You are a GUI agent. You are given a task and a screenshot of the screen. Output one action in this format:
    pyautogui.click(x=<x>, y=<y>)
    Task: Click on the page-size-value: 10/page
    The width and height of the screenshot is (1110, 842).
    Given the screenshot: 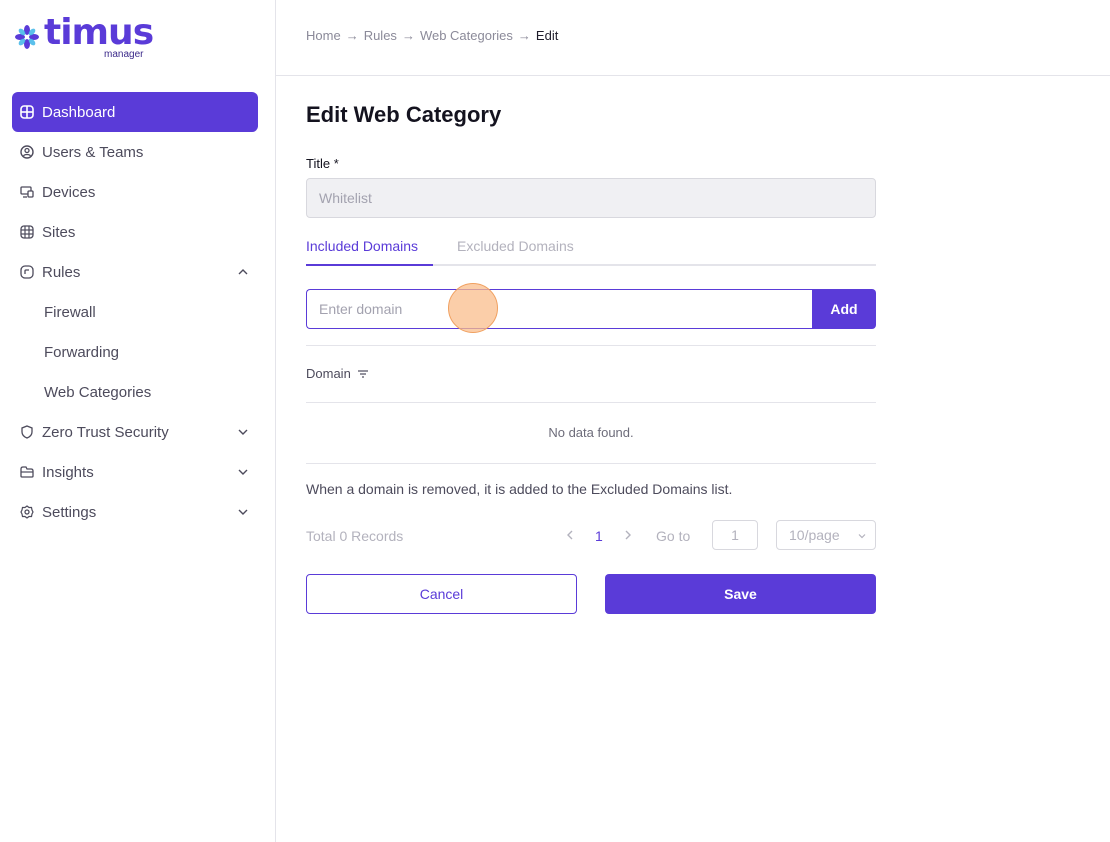 What is the action you would take?
    pyautogui.click(x=814, y=535)
    